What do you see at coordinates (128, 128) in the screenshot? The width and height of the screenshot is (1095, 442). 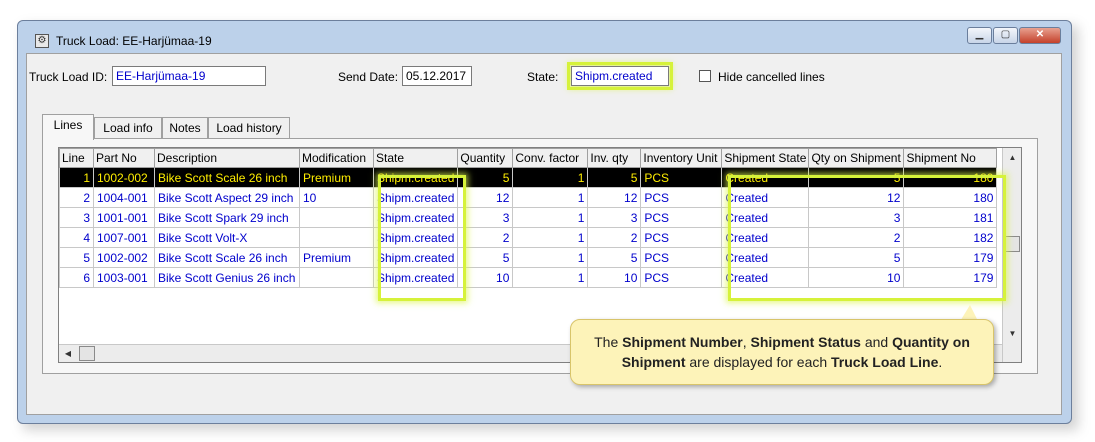 I see `tab-load-info: Load info` at bounding box center [128, 128].